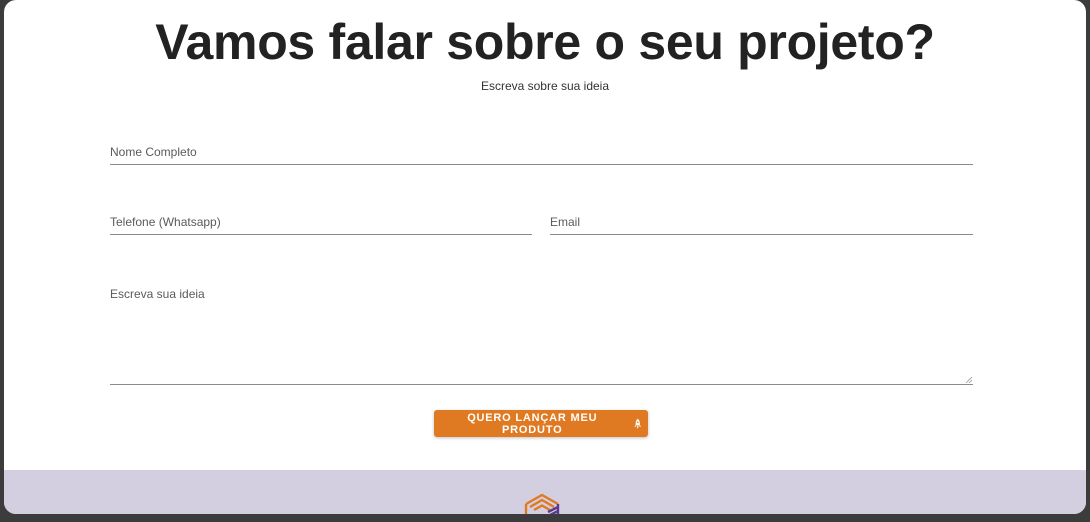  Describe the element at coordinates (637, 423) in the screenshot. I see `rocket-icon` at that location.